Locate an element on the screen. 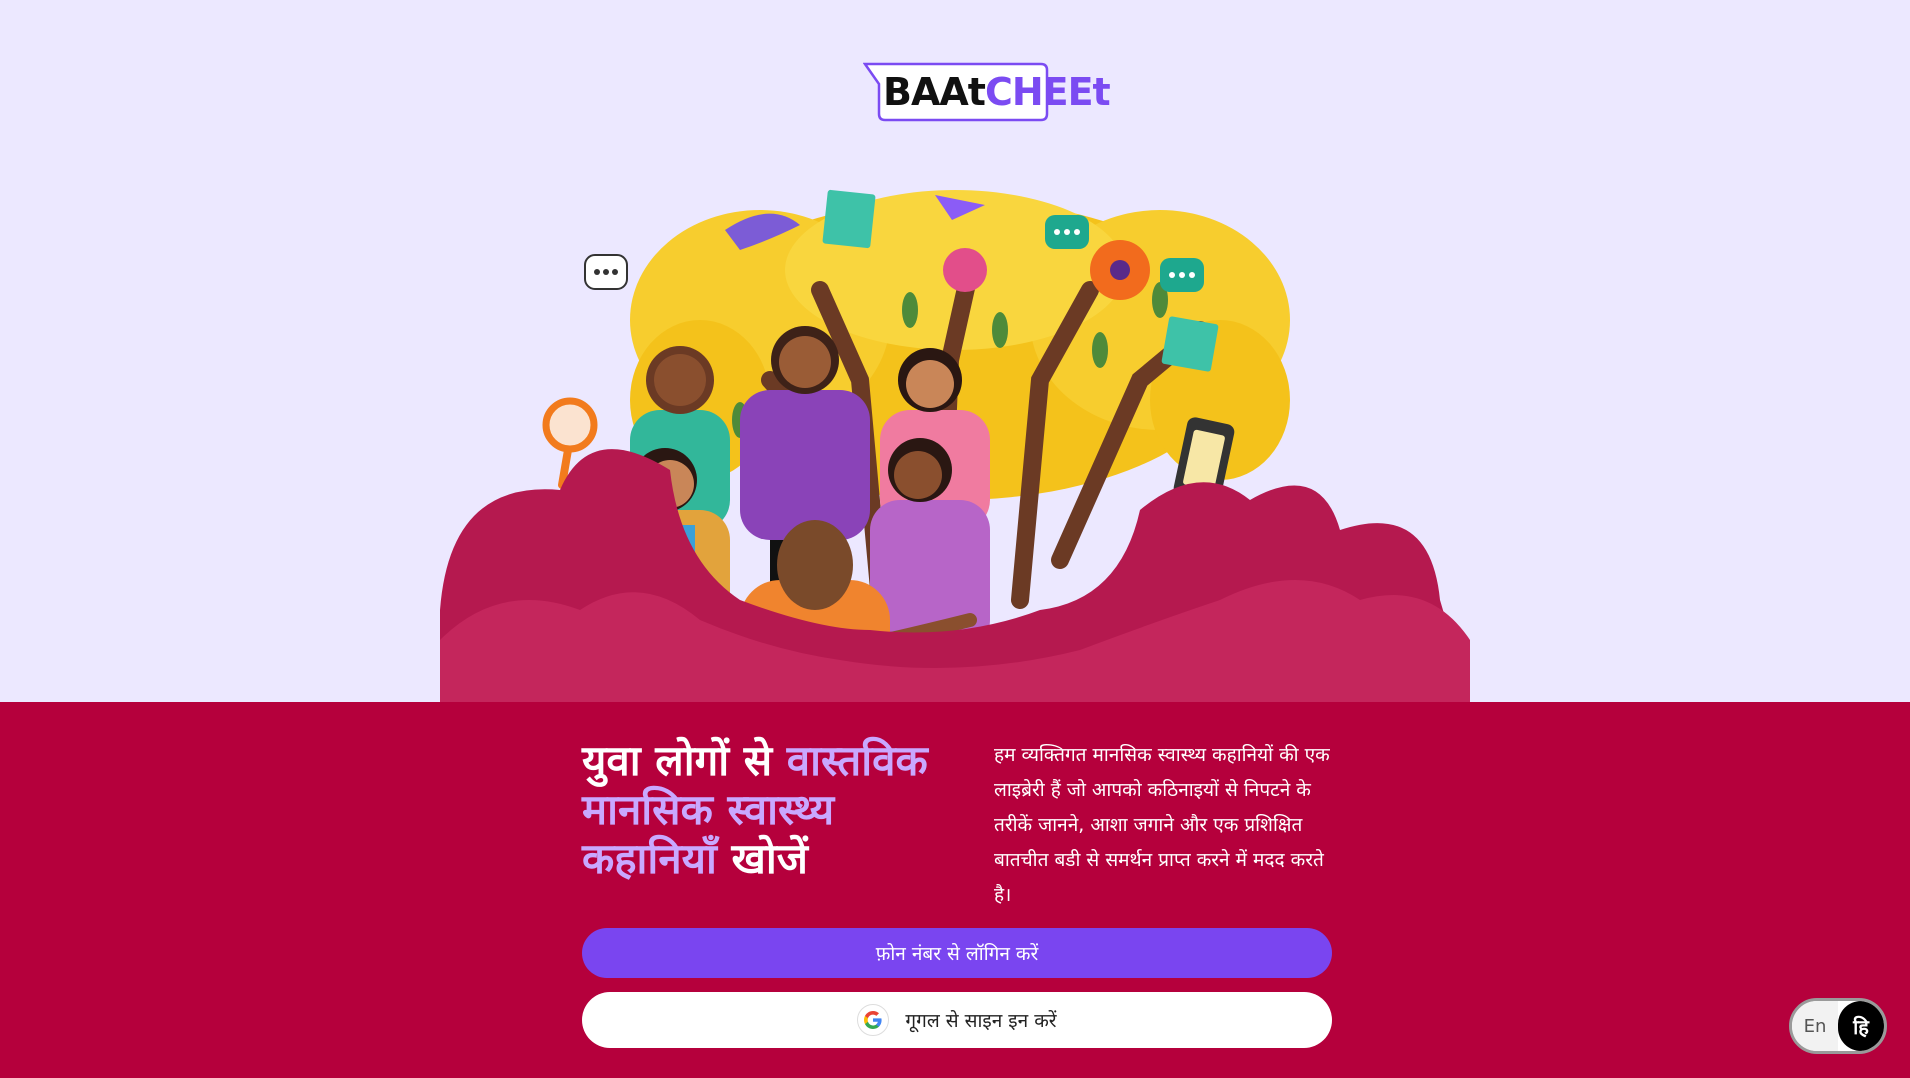  google-signin-button: गूगल से साइन इन करें is located at coordinates (957, 1020).